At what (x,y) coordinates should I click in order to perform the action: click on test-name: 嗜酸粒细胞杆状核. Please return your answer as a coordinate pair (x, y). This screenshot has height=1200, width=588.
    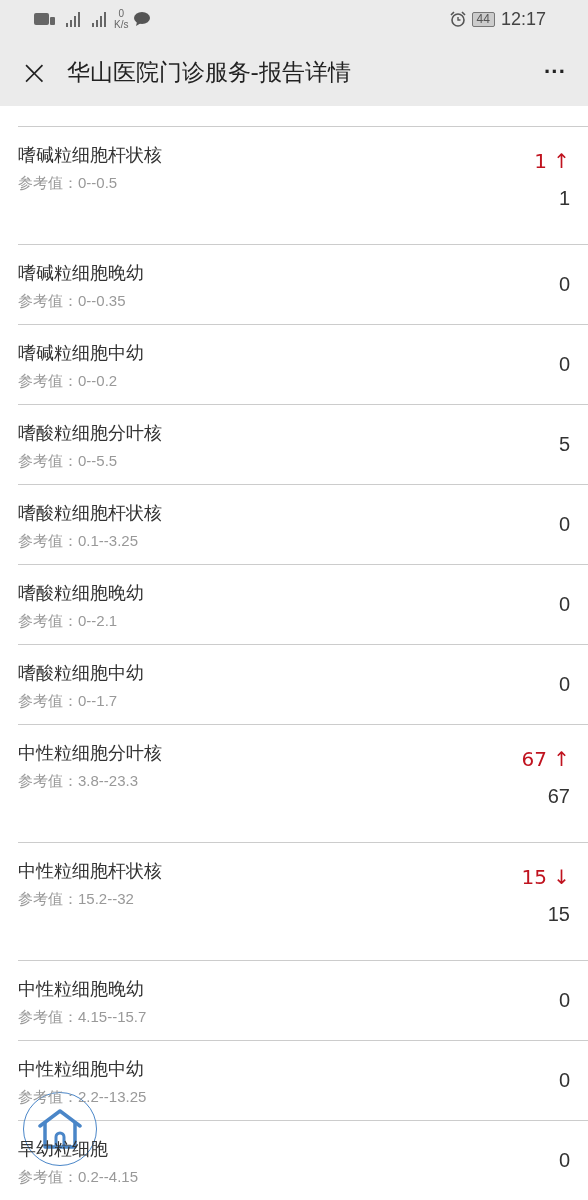
    Looking at the image, I should click on (90, 513).